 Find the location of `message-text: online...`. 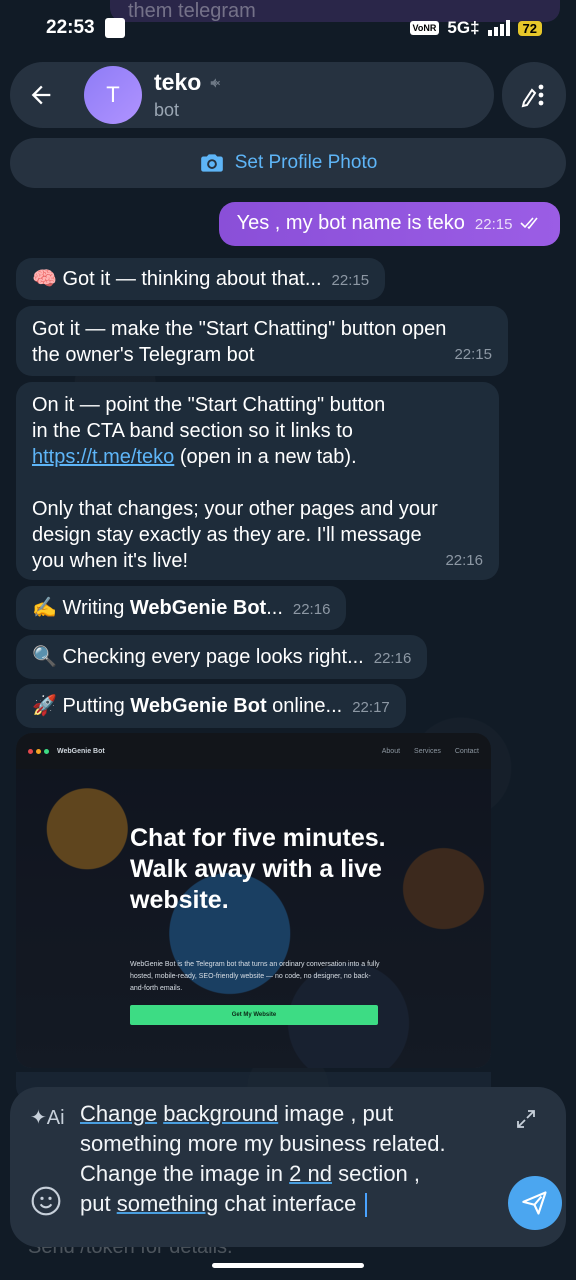

message-text: online... is located at coordinates (304, 706).